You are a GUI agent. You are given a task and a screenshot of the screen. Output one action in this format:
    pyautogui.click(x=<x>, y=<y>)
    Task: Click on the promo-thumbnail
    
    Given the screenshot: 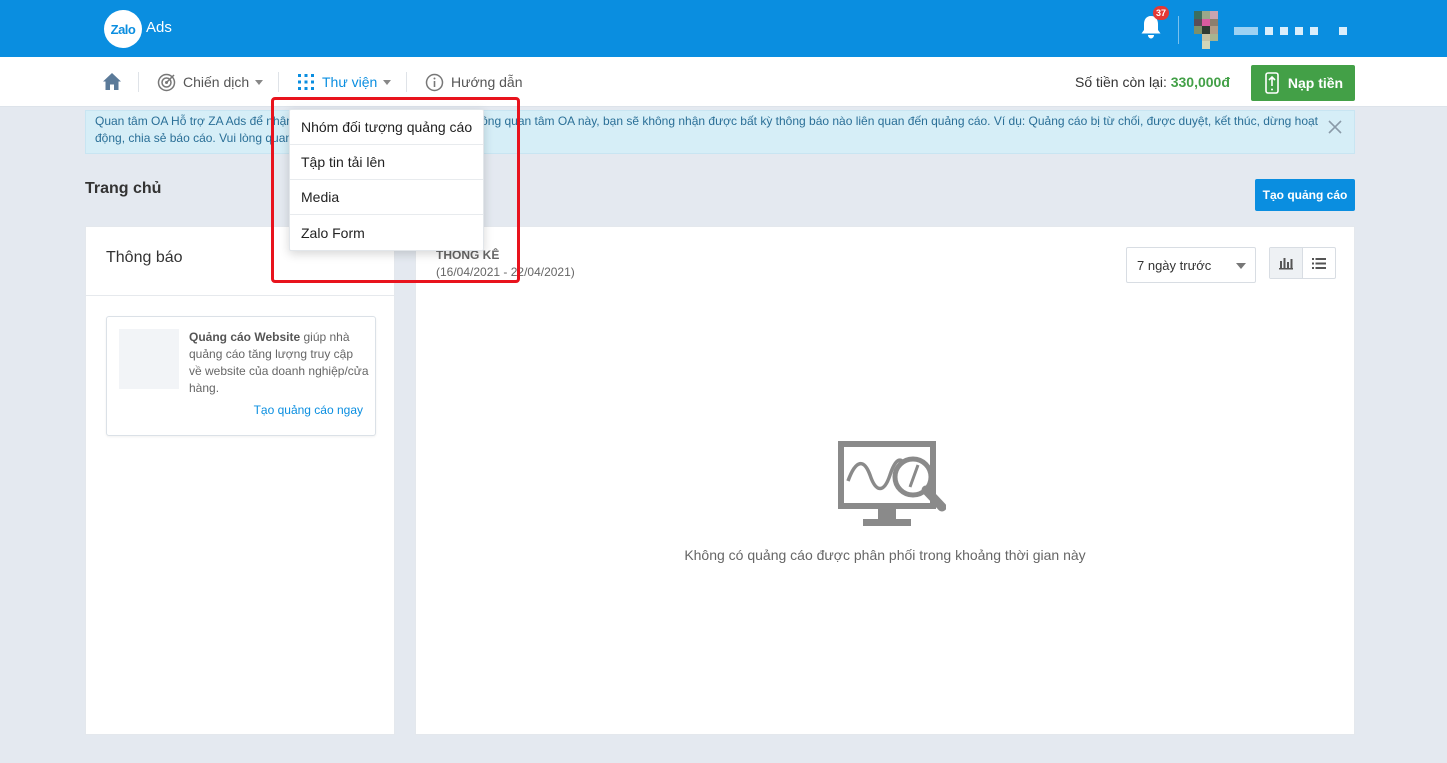 What is the action you would take?
    pyautogui.click(x=149, y=359)
    